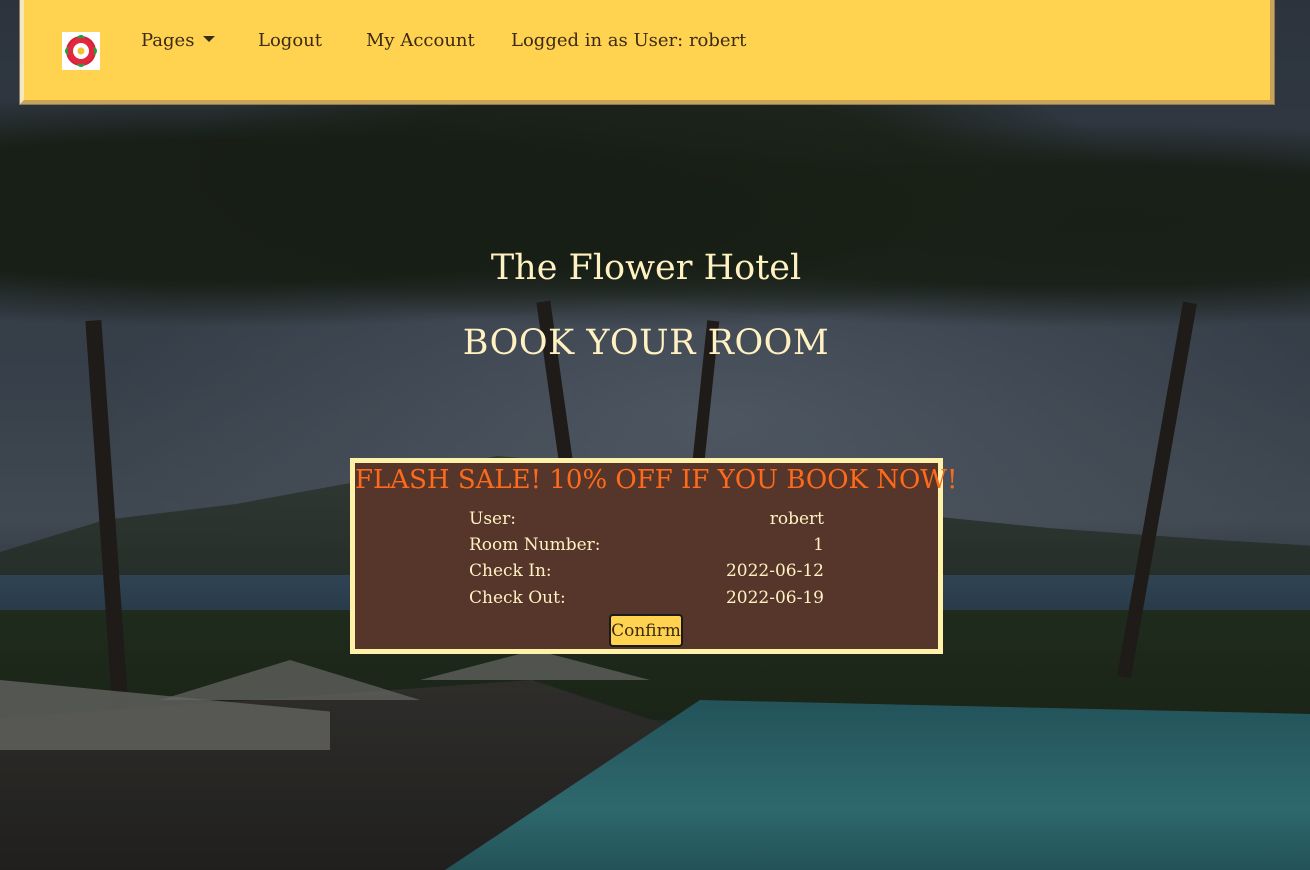  What do you see at coordinates (774, 598) in the screenshot?
I see `check-out-value: 2022-06-19` at bounding box center [774, 598].